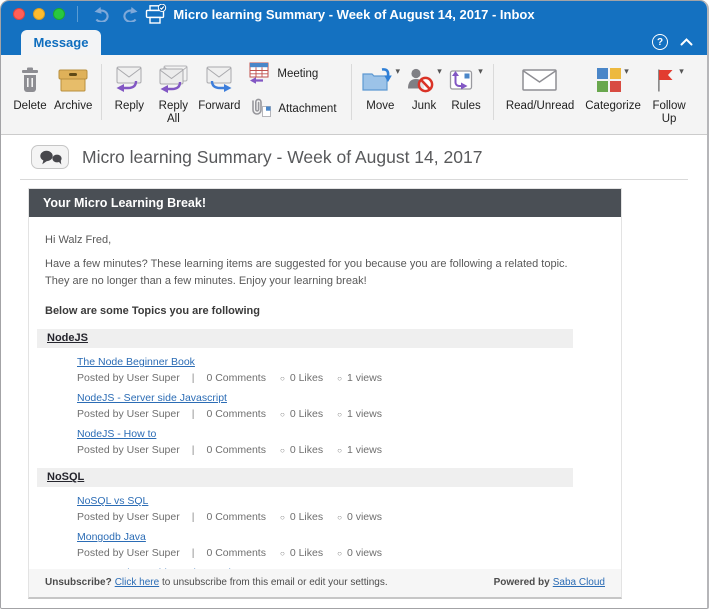  Describe the element at coordinates (521, 582) in the screenshot. I see `powered-by-label: Powered by` at that location.